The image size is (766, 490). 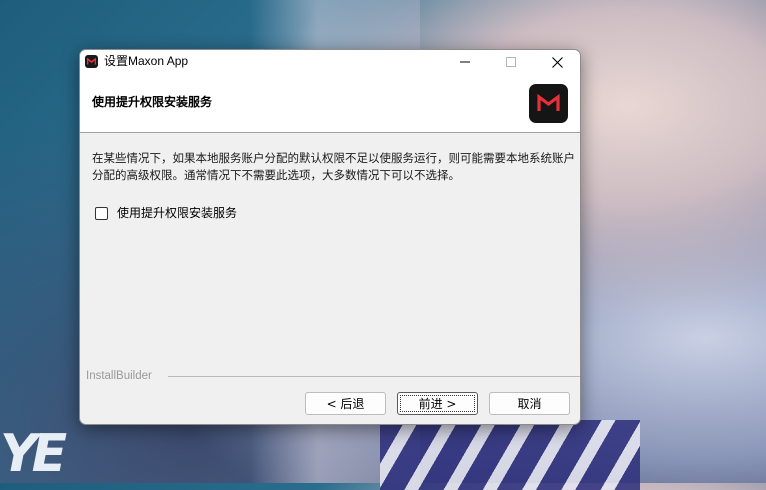 I want to click on maximize-icon, so click(x=511, y=62).